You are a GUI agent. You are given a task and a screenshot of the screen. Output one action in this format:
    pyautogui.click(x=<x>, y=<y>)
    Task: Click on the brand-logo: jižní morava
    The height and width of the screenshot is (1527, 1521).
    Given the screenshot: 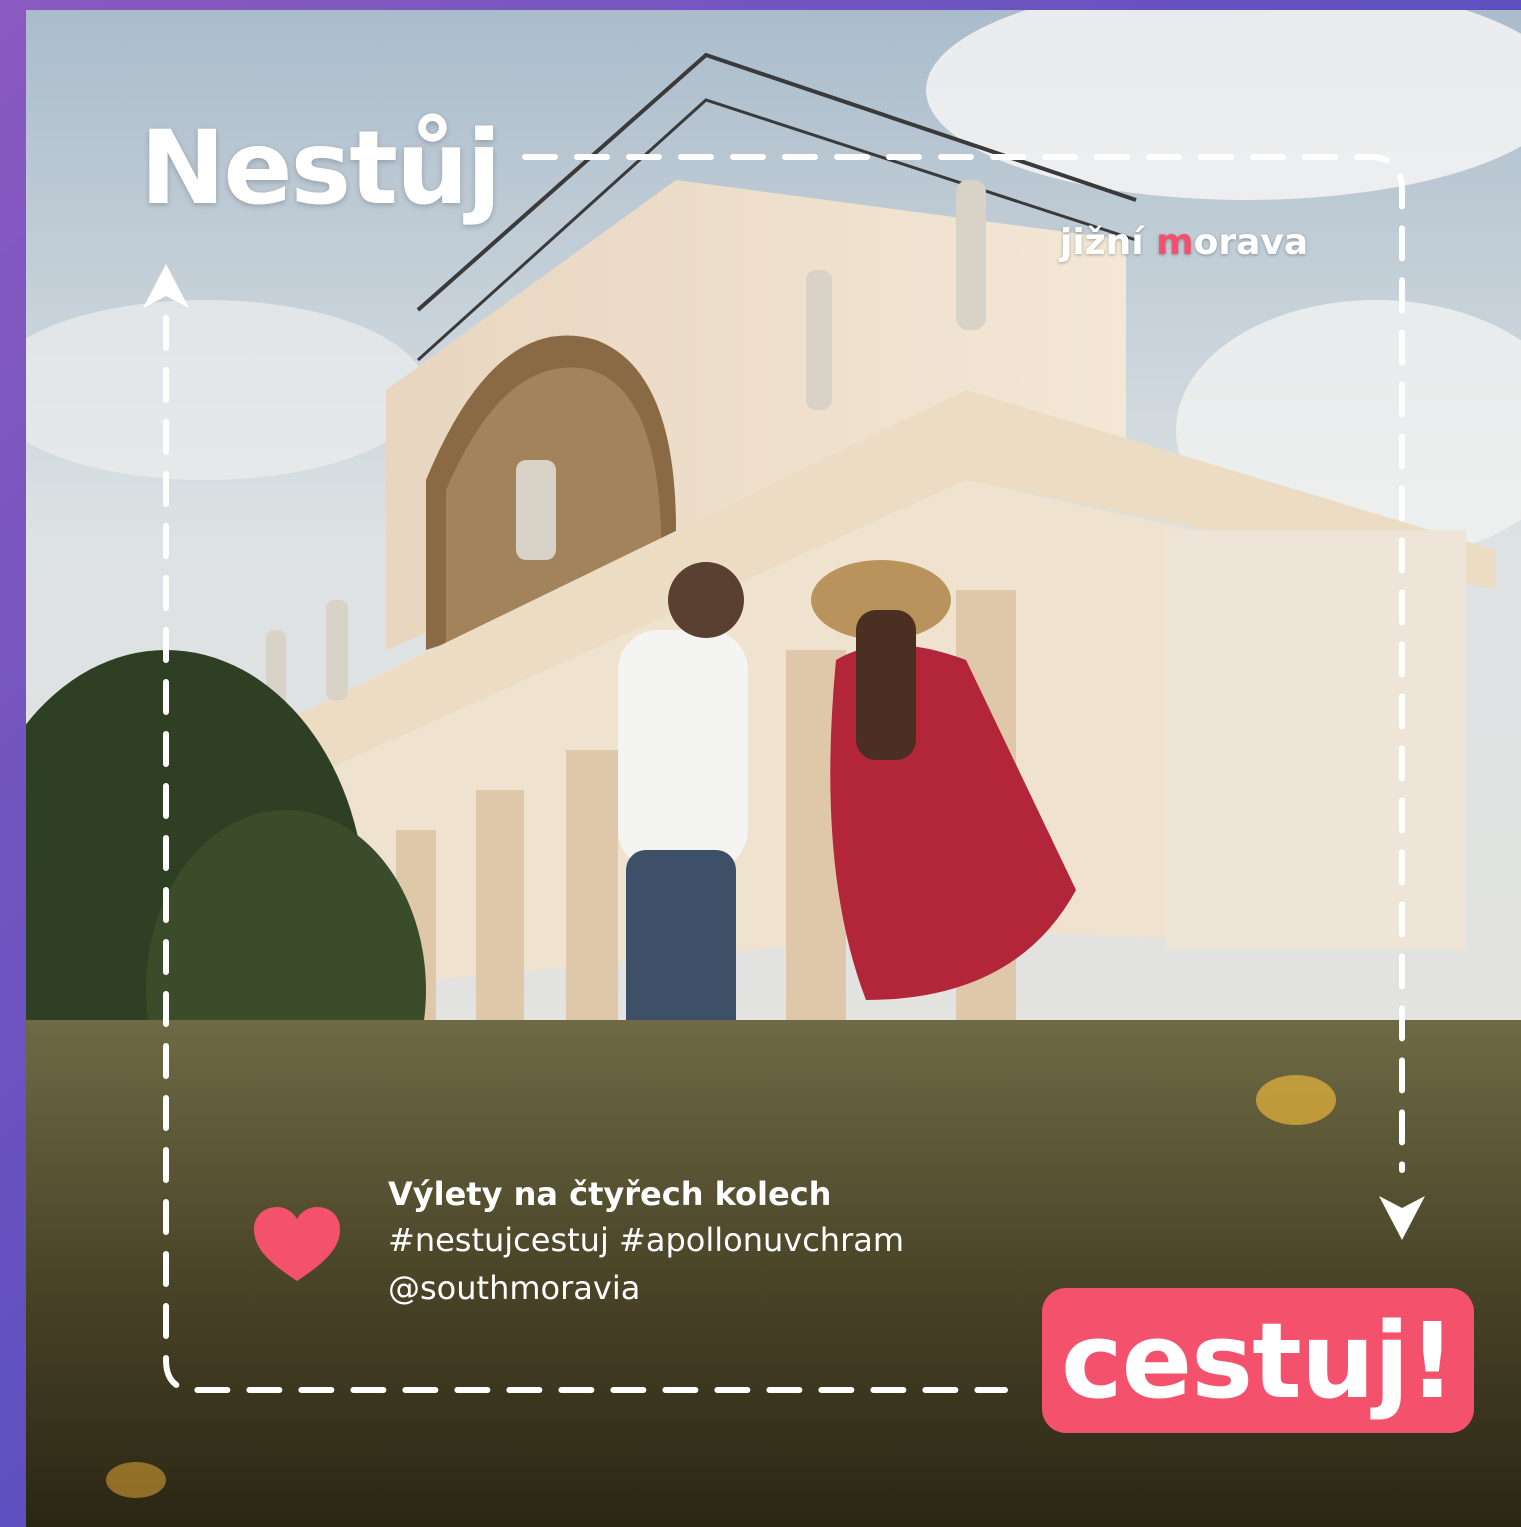 What is the action you would take?
    pyautogui.click(x=1184, y=242)
    